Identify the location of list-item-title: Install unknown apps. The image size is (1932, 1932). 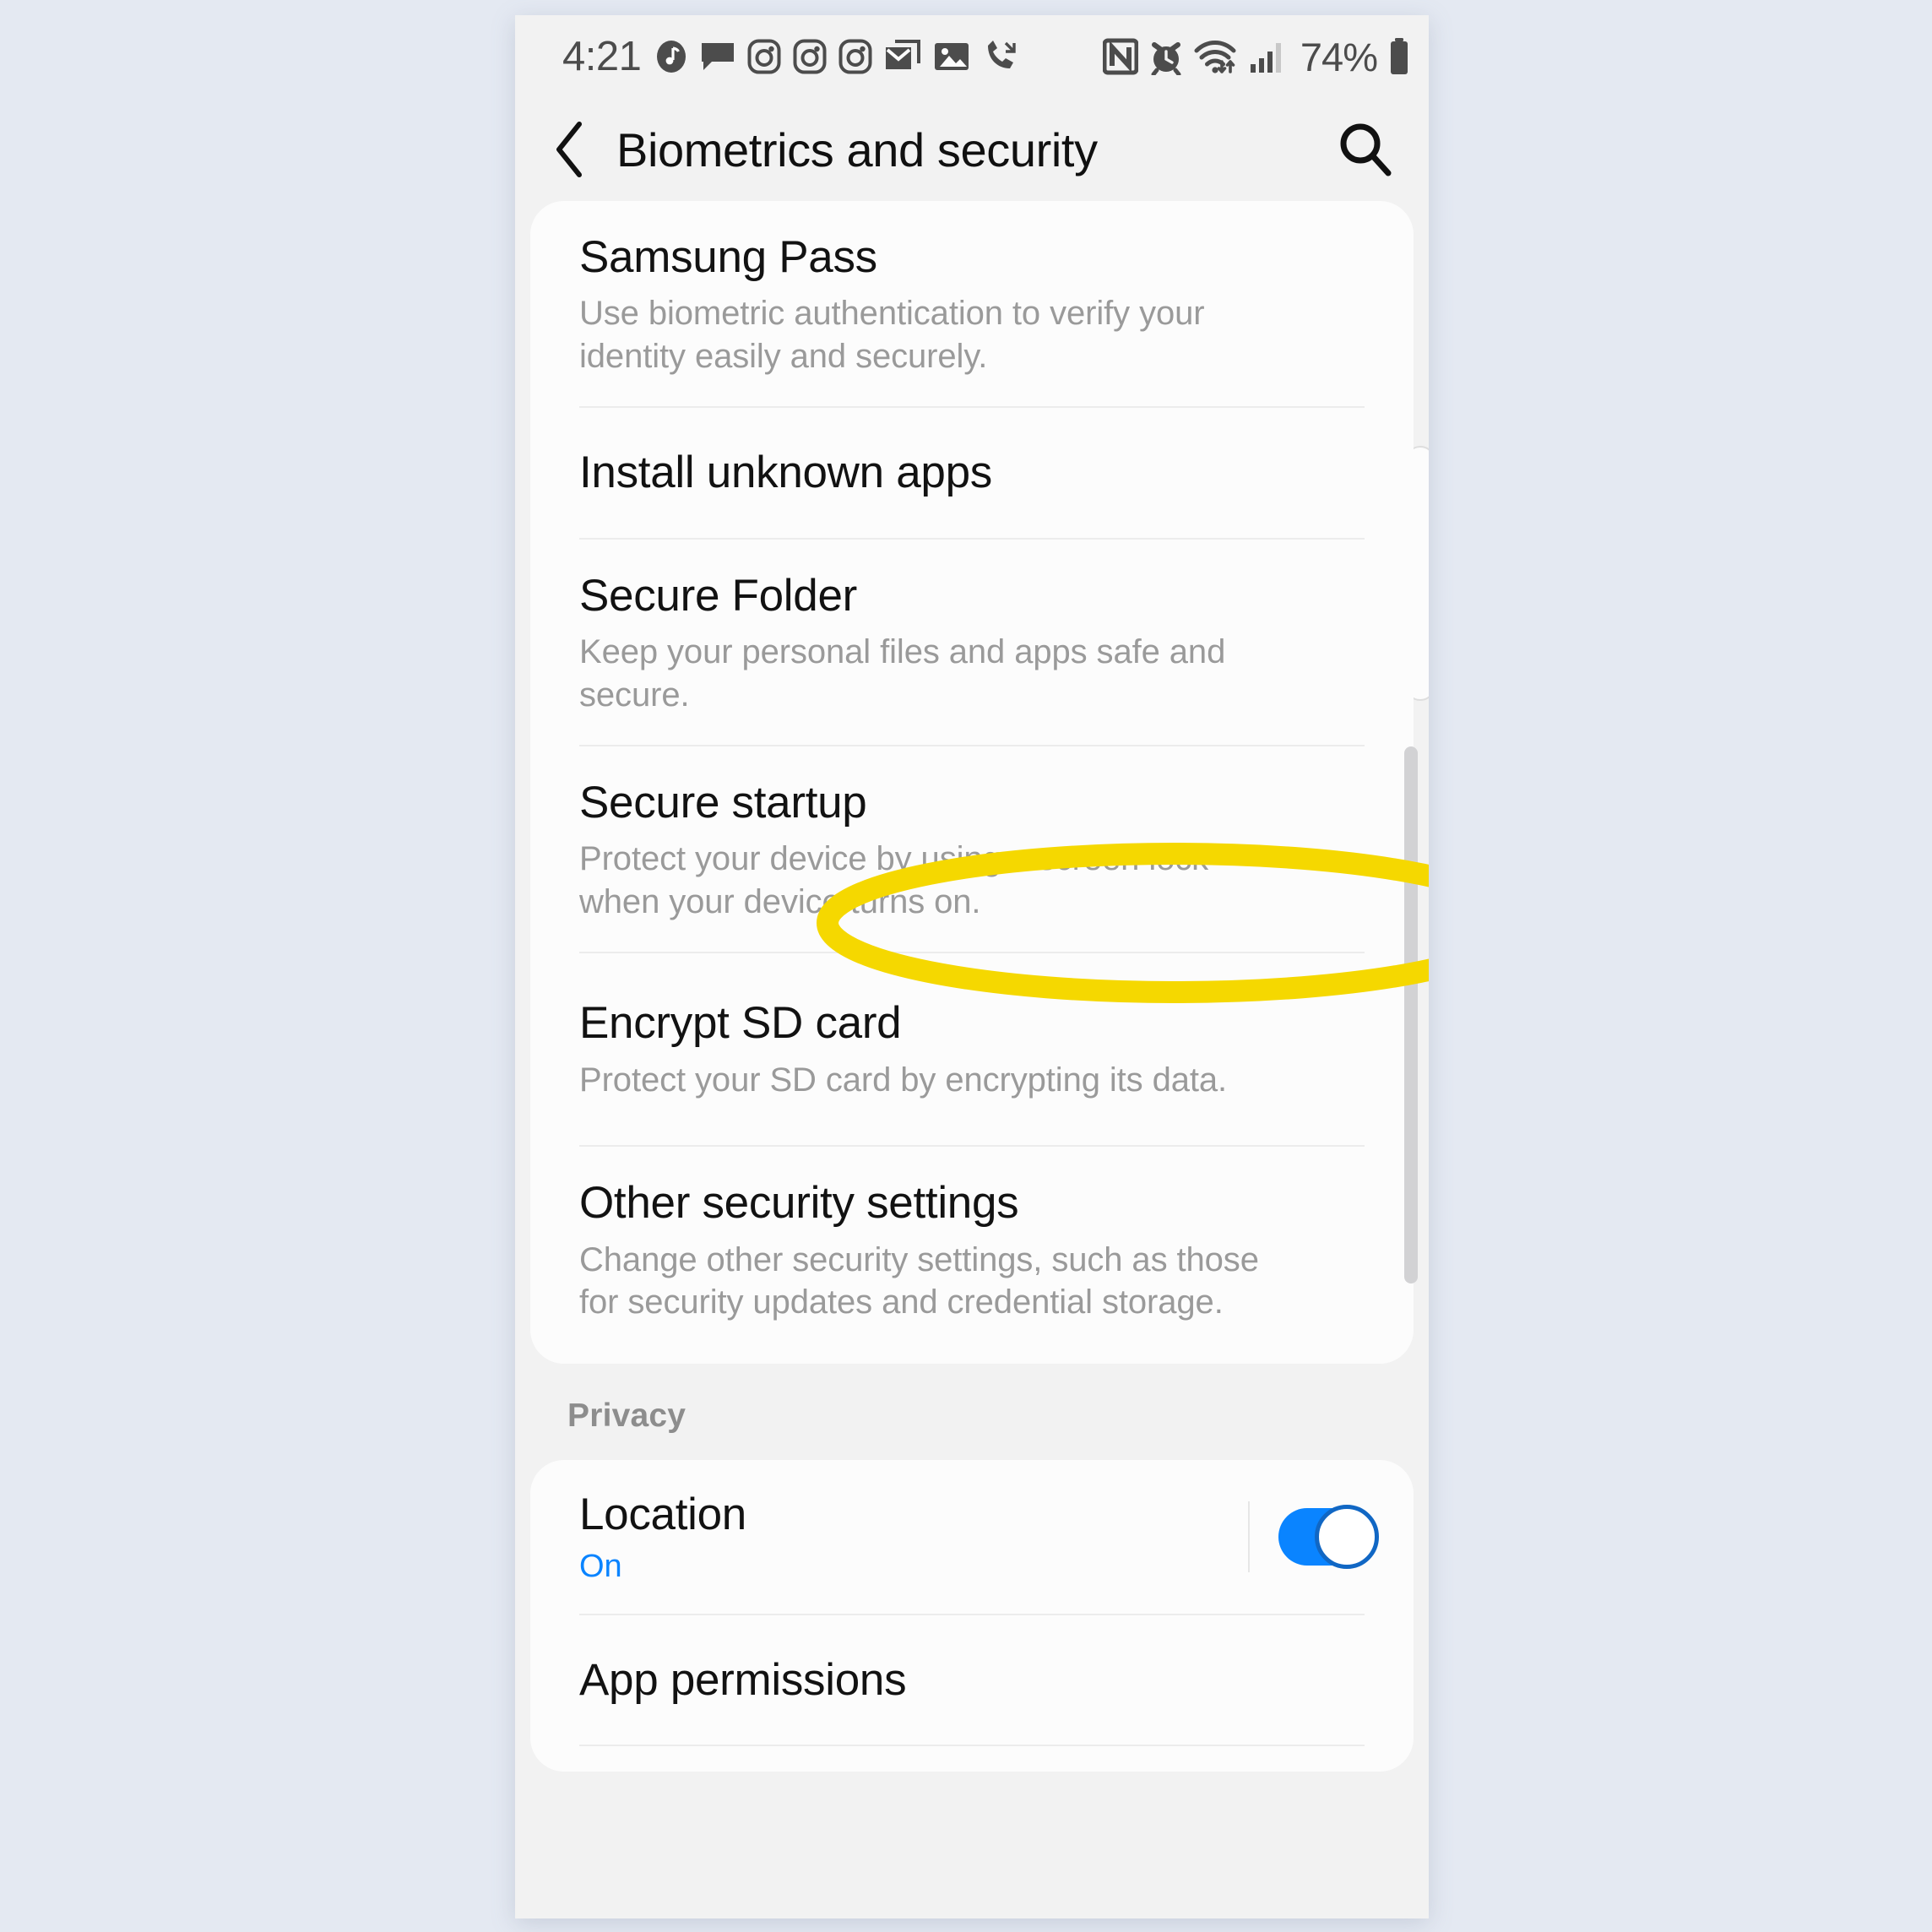
(785, 473).